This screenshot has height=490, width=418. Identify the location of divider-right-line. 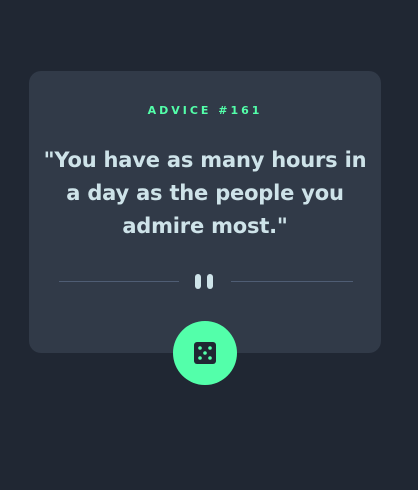
(292, 281).